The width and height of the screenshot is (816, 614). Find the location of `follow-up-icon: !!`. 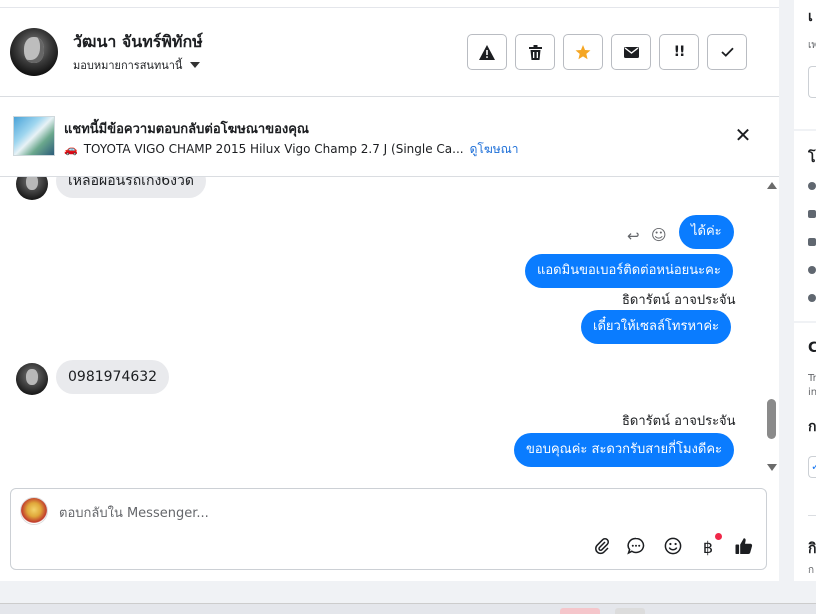

follow-up-icon: !! is located at coordinates (679, 52).